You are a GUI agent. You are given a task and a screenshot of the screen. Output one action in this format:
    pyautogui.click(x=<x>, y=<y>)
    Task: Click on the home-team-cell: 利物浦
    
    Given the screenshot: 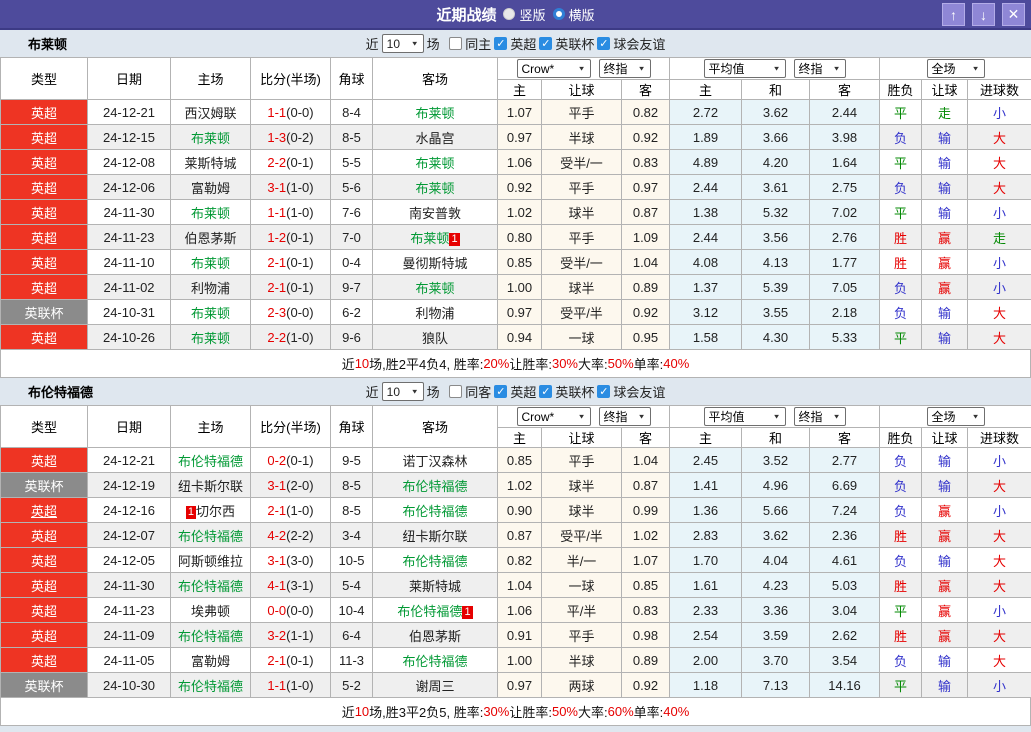 What is the action you would take?
    pyautogui.click(x=210, y=287)
    